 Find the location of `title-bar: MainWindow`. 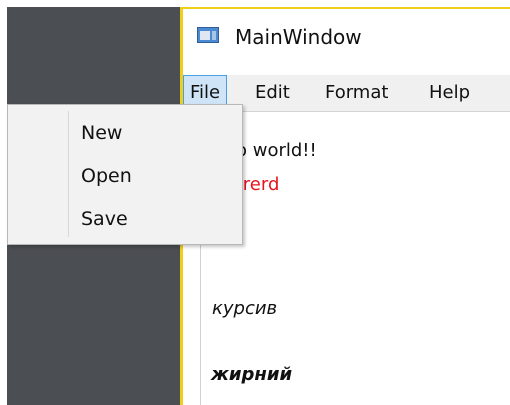

title-bar: MainWindow is located at coordinates (346, 37).